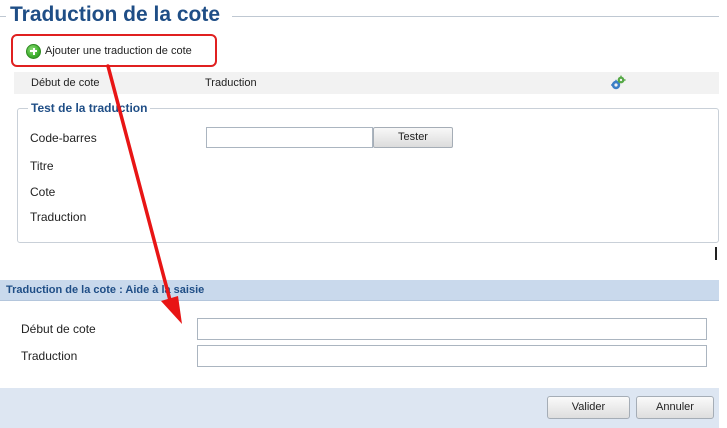  What do you see at coordinates (115, 15) in the screenshot?
I see `page-title: Traduction de la cote` at bounding box center [115, 15].